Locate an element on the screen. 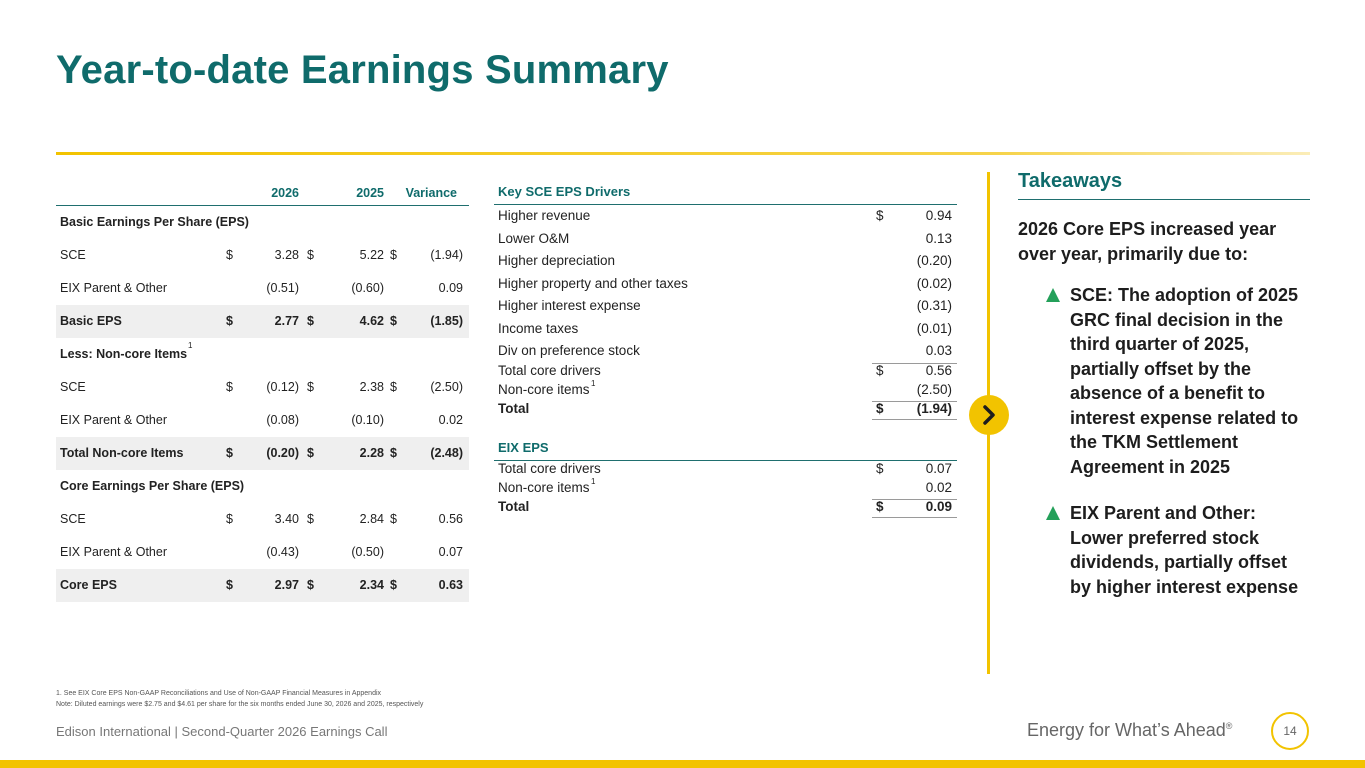 The height and width of the screenshot is (768, 1365). driver-label: Total is located at coordinates (514, 408).